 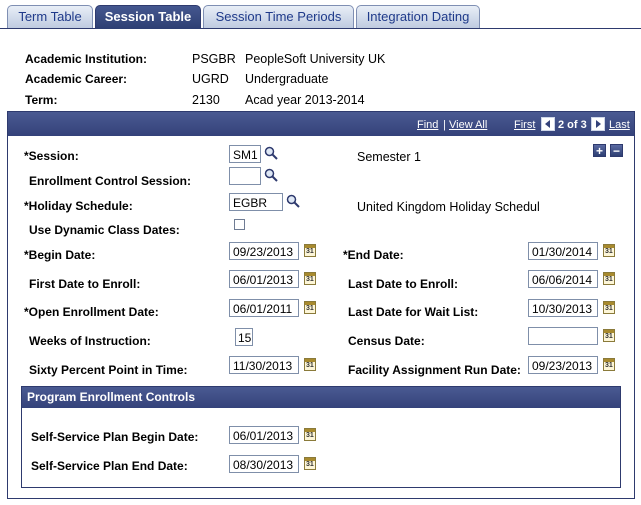 What do you see at coordinates (108, 370) in the screenshot?
I see `sixty-percent-point-label: Sixty Percent Point in Time:` at bounding box center [108, 370].